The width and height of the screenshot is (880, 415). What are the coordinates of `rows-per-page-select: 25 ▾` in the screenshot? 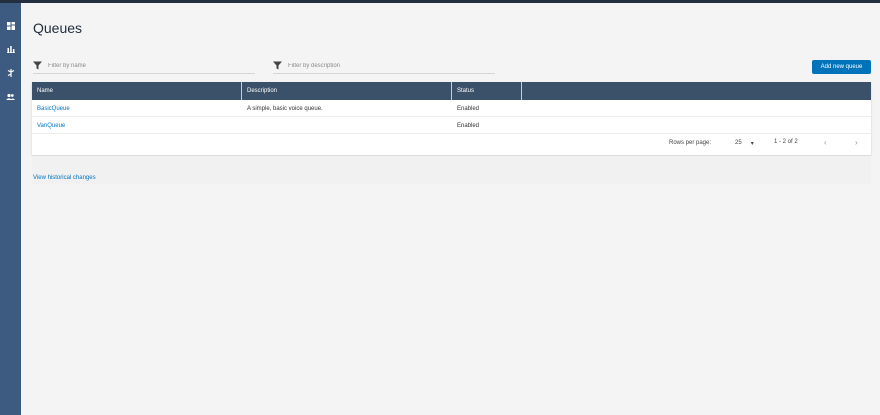 It's located at (744, 143).